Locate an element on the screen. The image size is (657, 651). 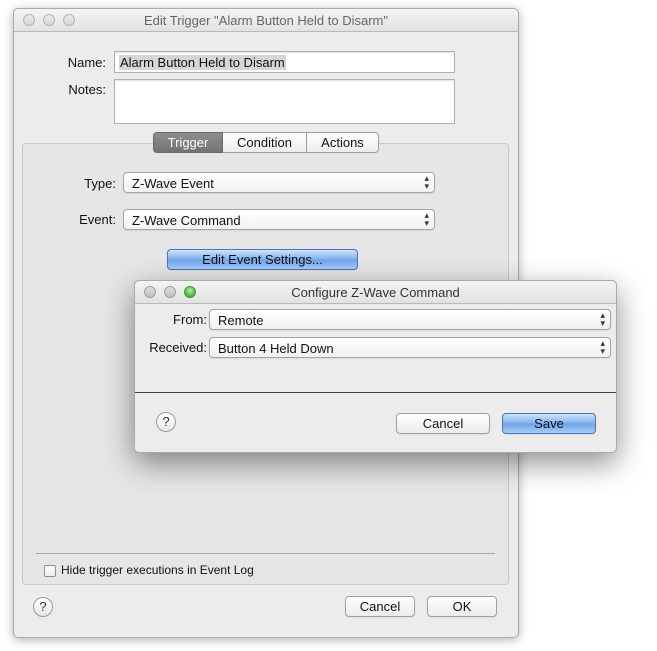
dialog-help-button: ? is located at coordinates (166, 422).